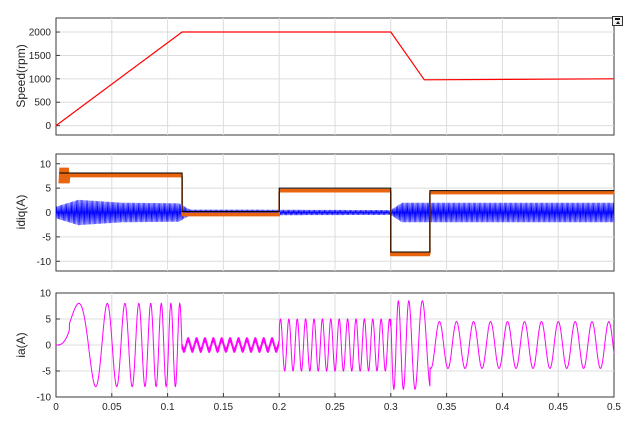 The image size is (638, 423). What do you see at coordinates (224, 407) in the screenshot?
I see `x-tick-label: 0.15` at bounding box center [224, 407].